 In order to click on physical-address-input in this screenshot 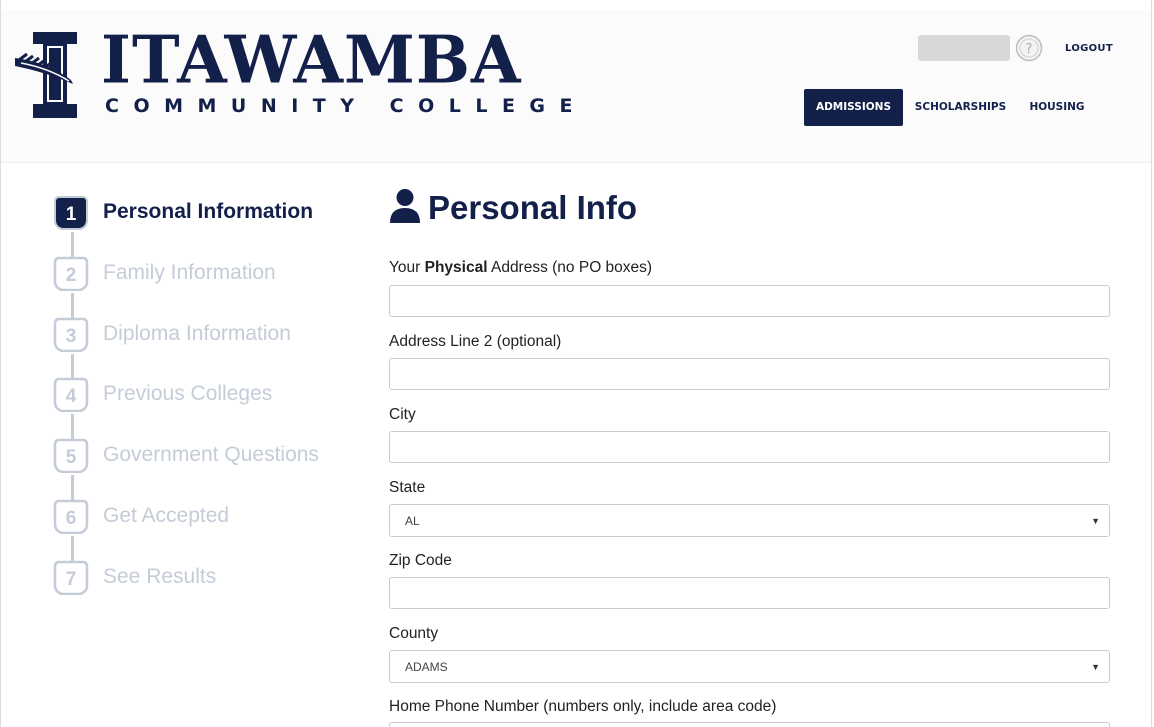, I will do `click(749, 301)`.